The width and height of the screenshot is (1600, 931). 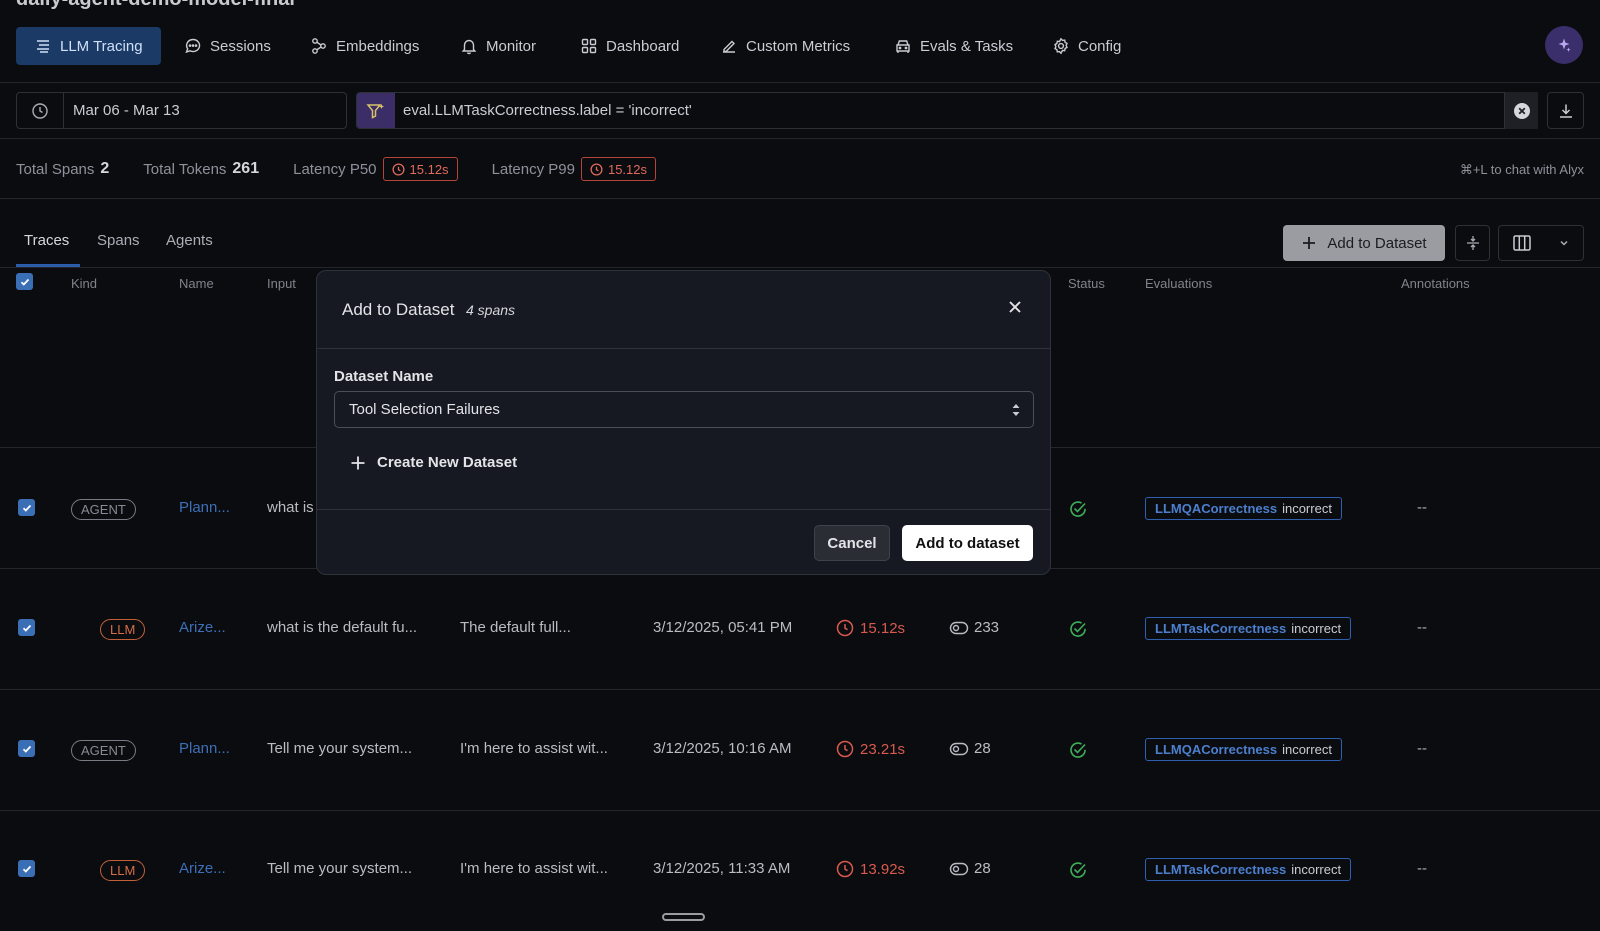 I want to click on latency-cell: 23.21s, so click(x=870, y=749).